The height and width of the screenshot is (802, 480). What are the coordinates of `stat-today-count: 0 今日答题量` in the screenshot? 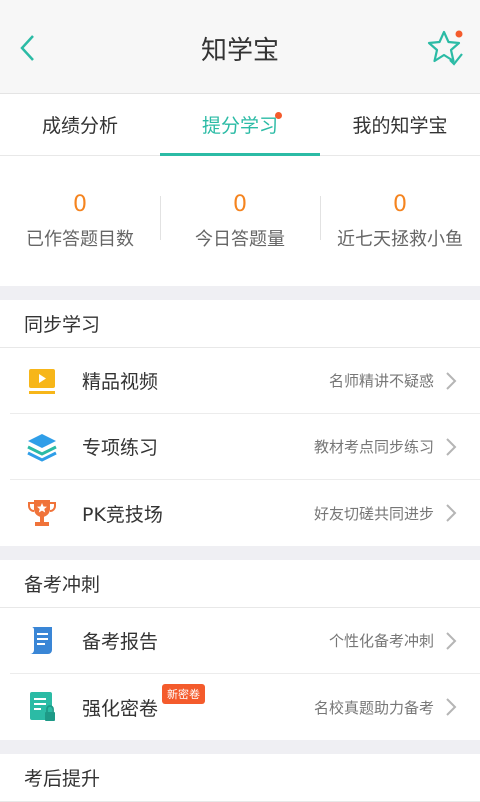 It's located at (240, 221).